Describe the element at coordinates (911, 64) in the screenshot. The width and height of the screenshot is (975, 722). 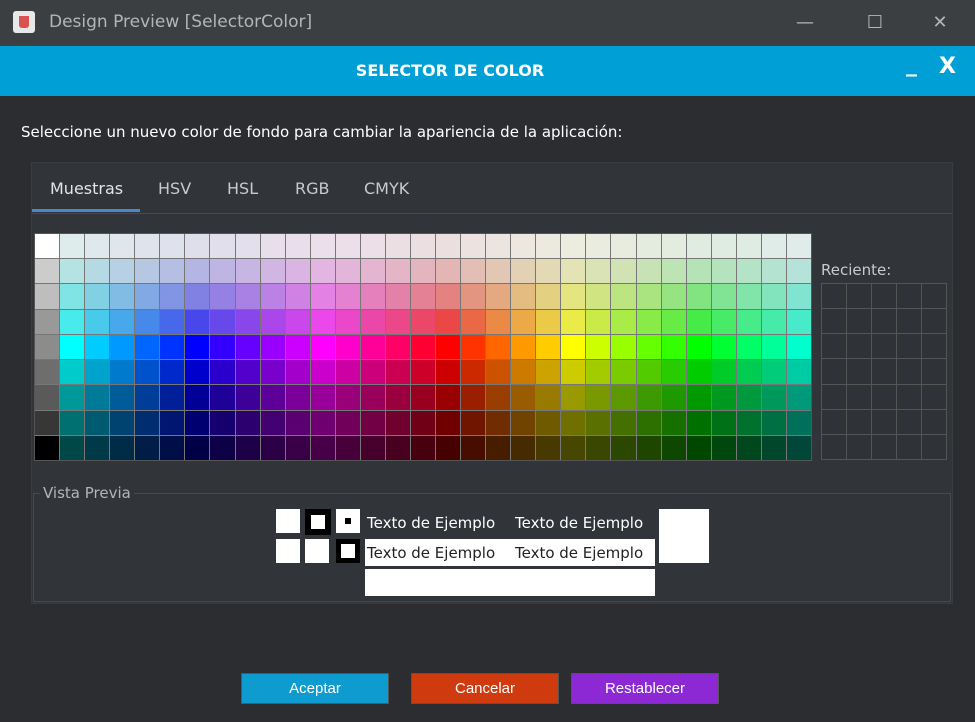
I see `header-minimize-button: _` at that location.